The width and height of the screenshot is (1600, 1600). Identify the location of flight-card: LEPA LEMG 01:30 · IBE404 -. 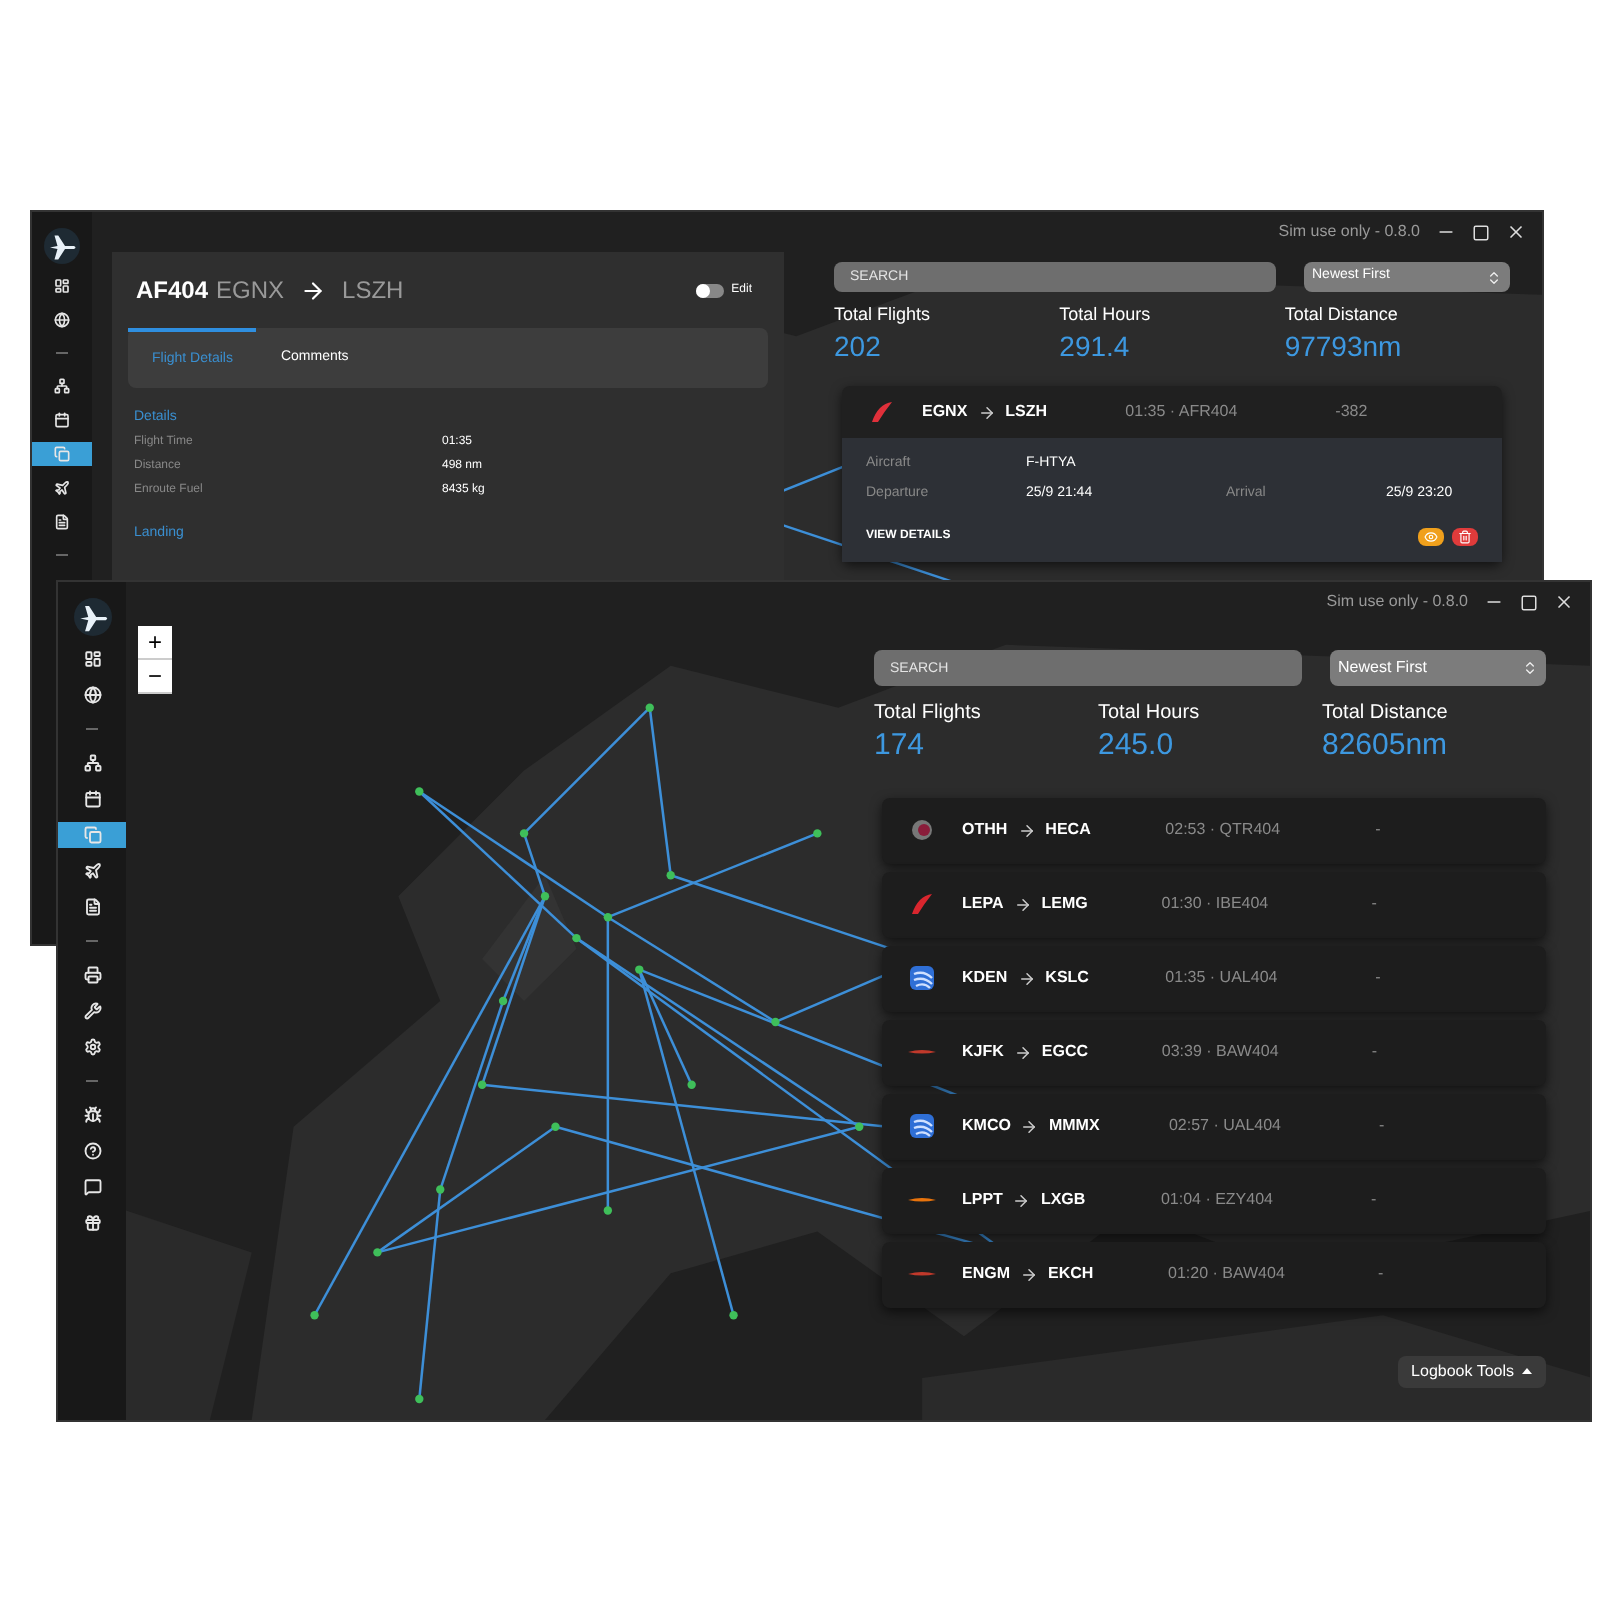
(1214, 904).